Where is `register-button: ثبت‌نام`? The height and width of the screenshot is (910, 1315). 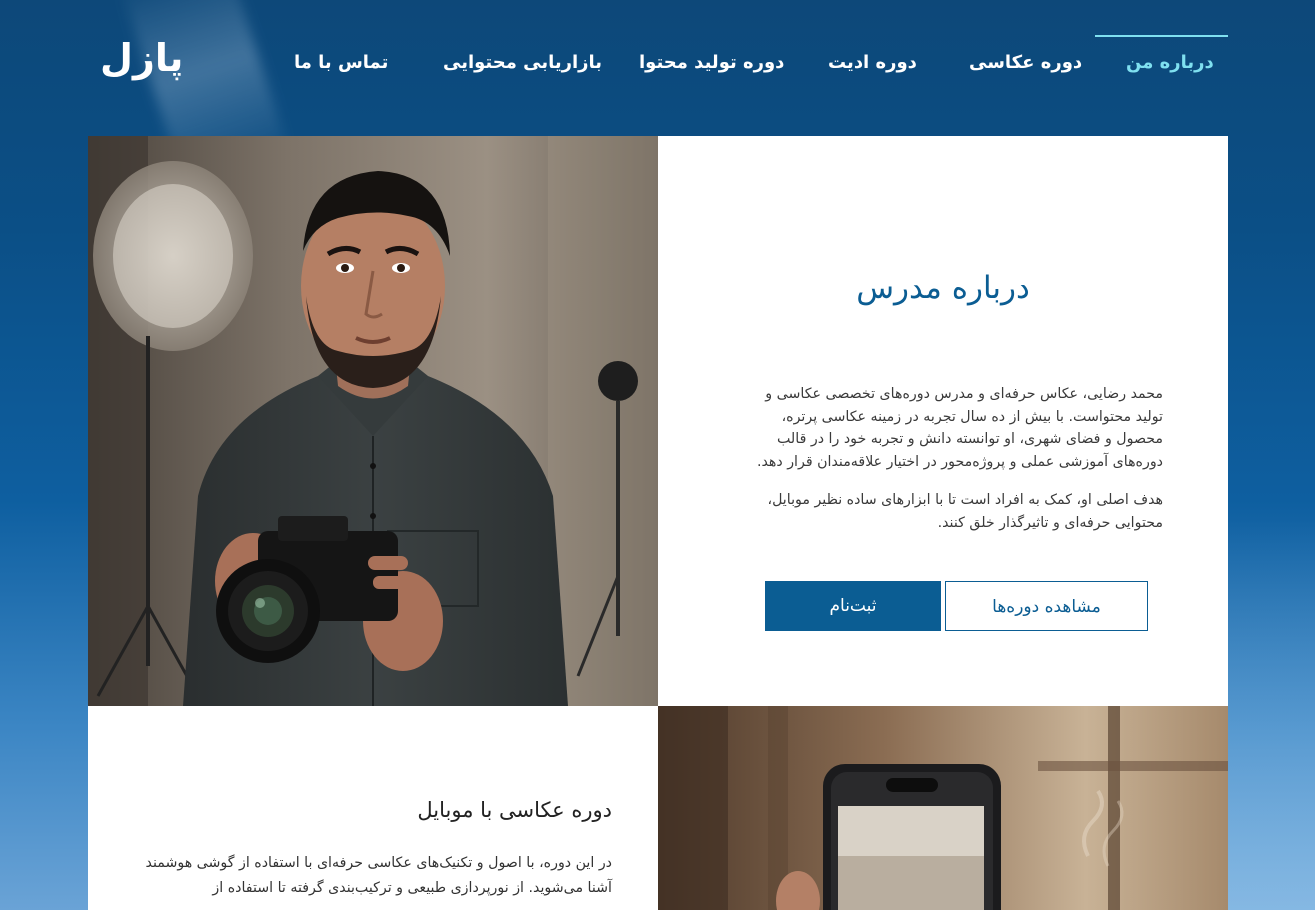 register-button: ثبت‌نام is located at coordinates (853, 606).